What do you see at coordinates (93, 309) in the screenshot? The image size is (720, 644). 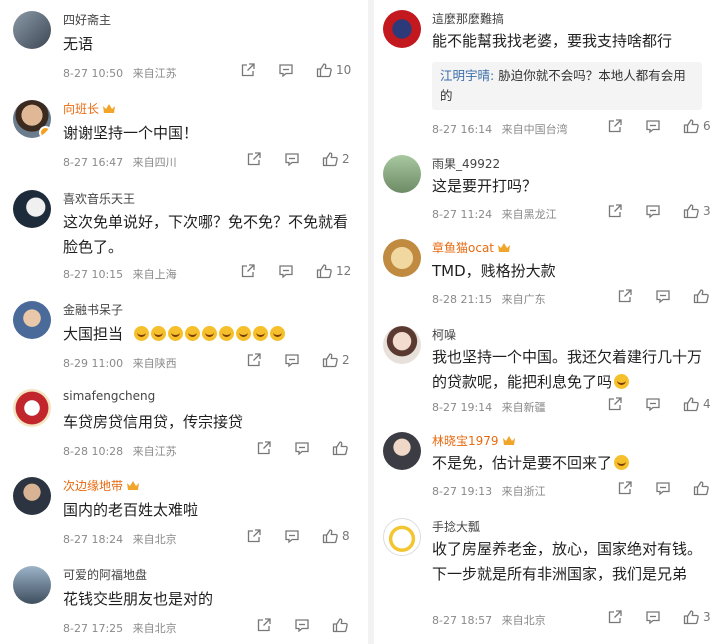 I see `comment-username: 金融书呆子` at bounding box center [93, 309].